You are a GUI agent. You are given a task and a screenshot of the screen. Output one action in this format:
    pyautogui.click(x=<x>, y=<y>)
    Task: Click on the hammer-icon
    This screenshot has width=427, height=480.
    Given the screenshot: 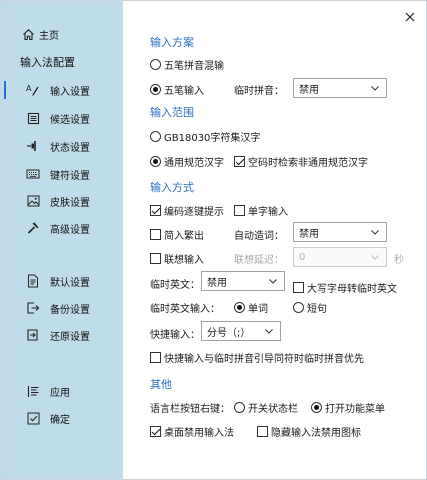 What is the action you would take?
    pyautogui.click(x=33, y=228)
    